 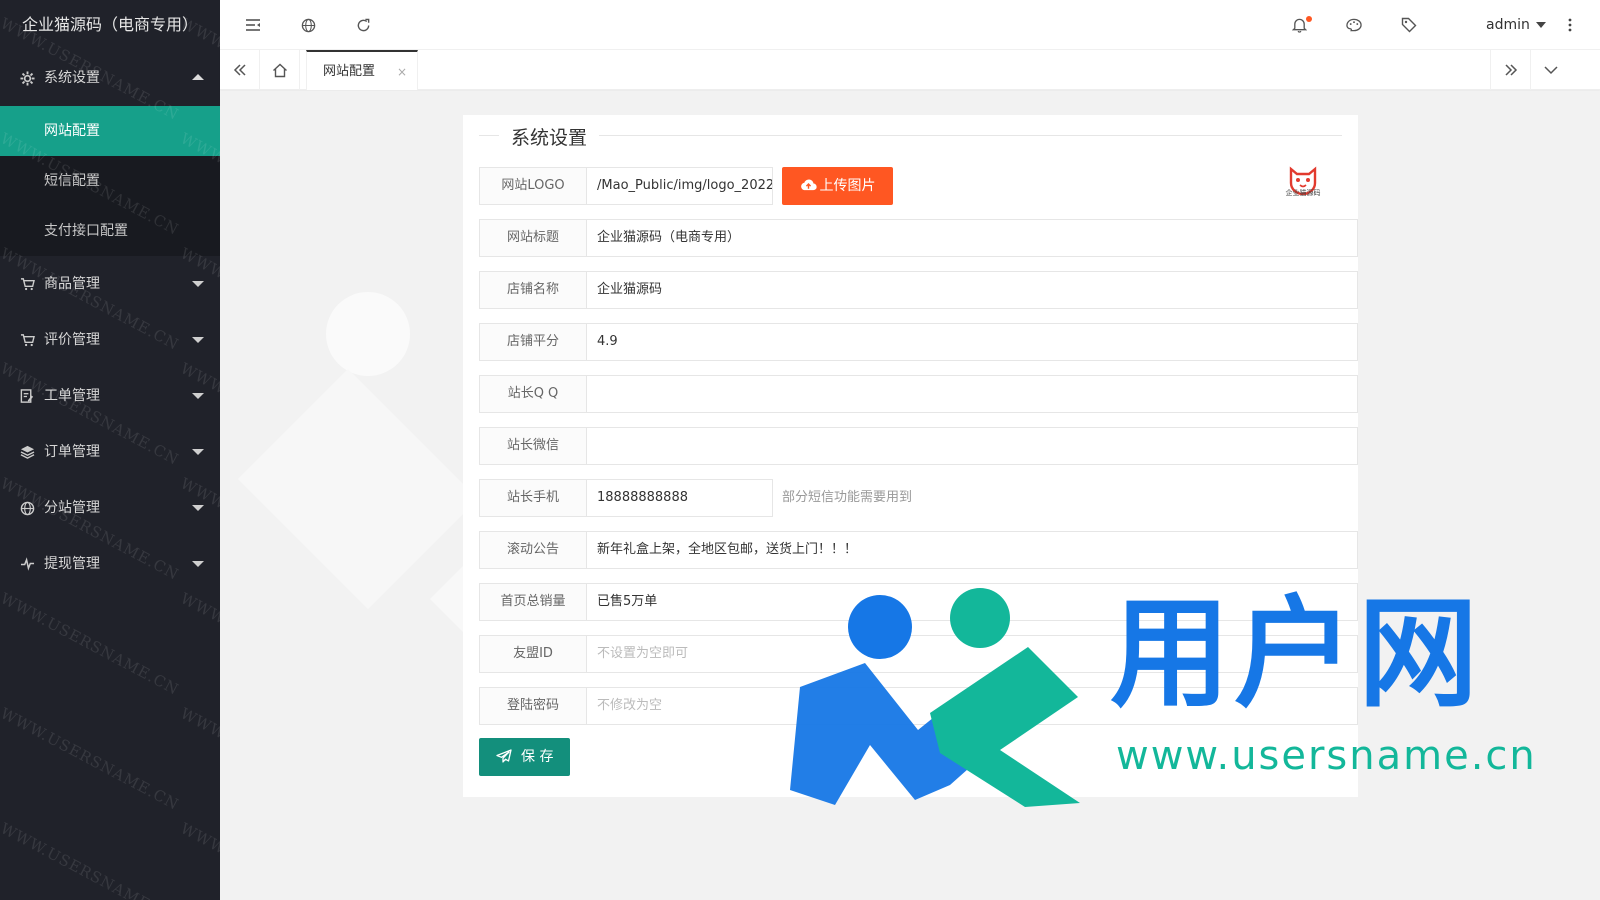 What do you see at coordinates (972, 290) in the screenshot?
I see `shop-name-input: 企业猫源码` at bounding box center [972, 290].